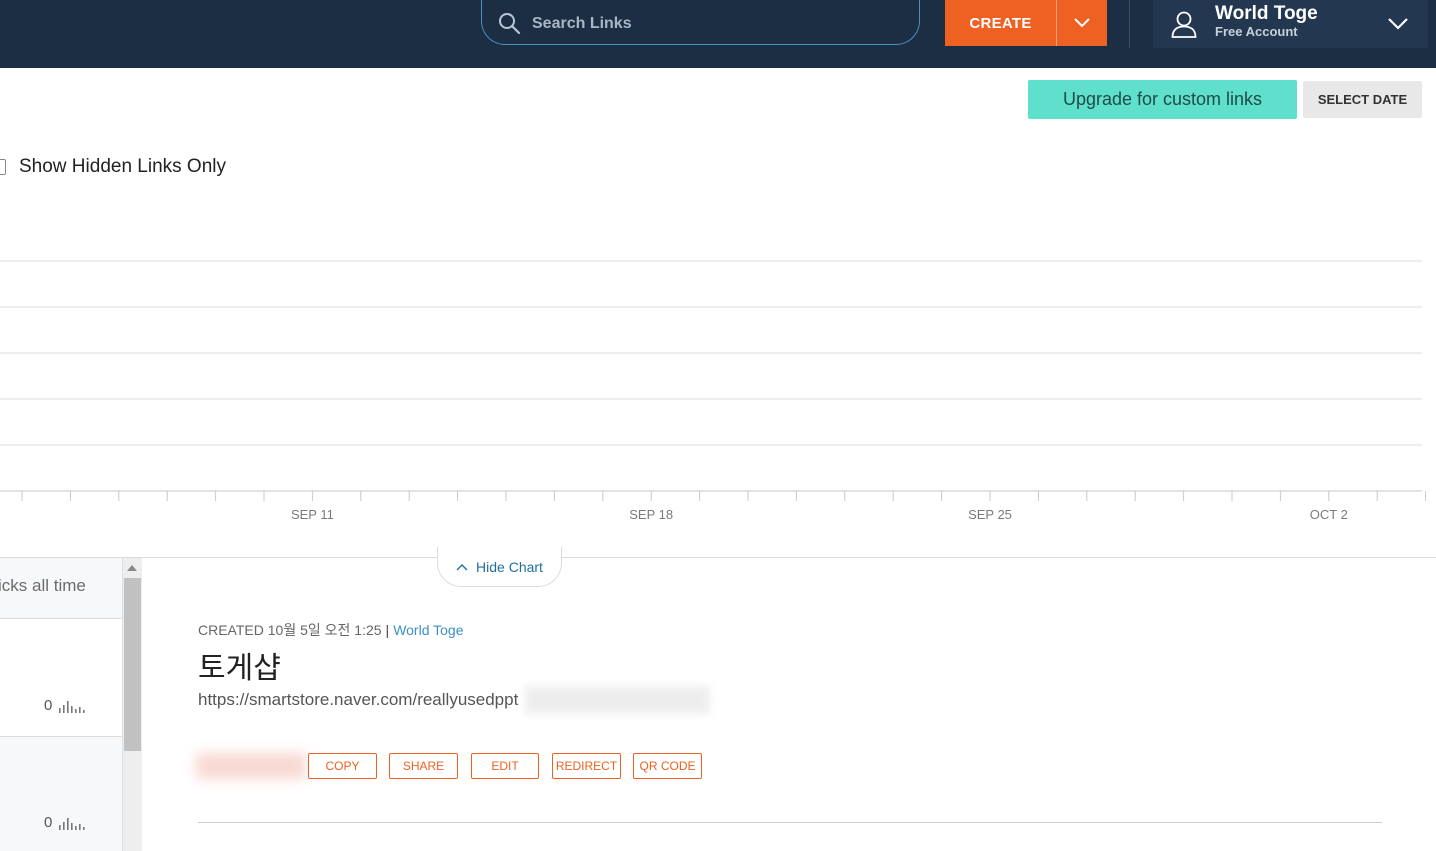 Image resolution: width=1436 pixels, height=851 pixels. Describe the element at coordinates (312, 514) in the screenshot. I see `chart-x-label: SEP 11` at that location.